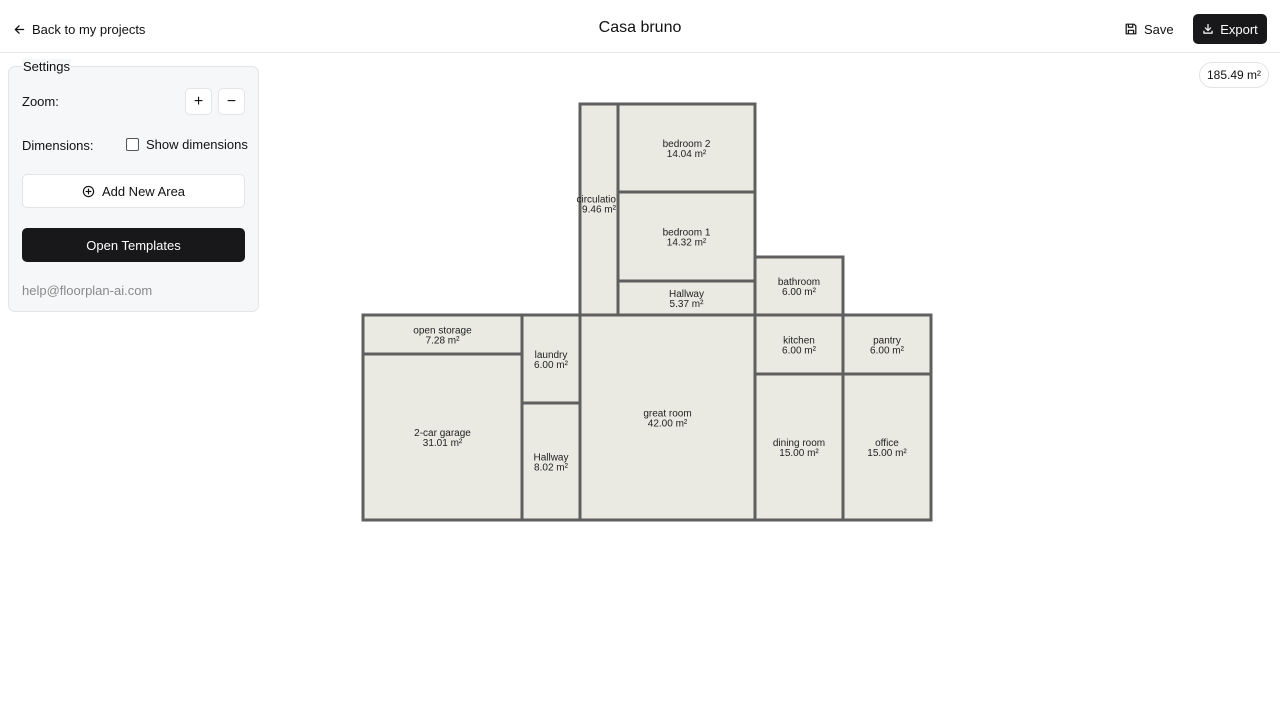  Describe the element at coordinates (1131, 29) in the screenshot. I see `save-icon` at that location.